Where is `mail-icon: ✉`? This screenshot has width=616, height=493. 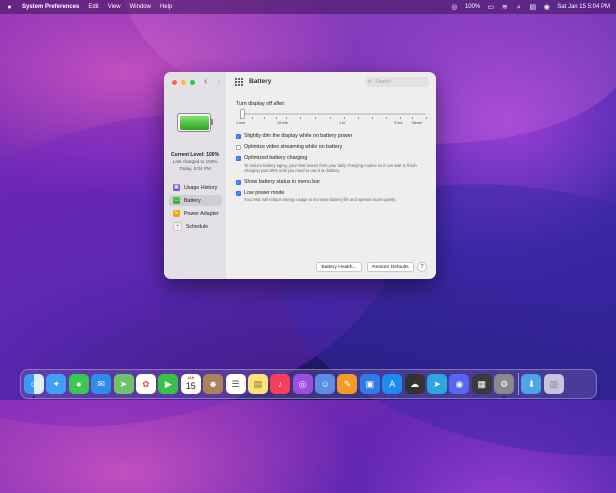 mail-icon: ✉ is located at coordinates (101, 384).